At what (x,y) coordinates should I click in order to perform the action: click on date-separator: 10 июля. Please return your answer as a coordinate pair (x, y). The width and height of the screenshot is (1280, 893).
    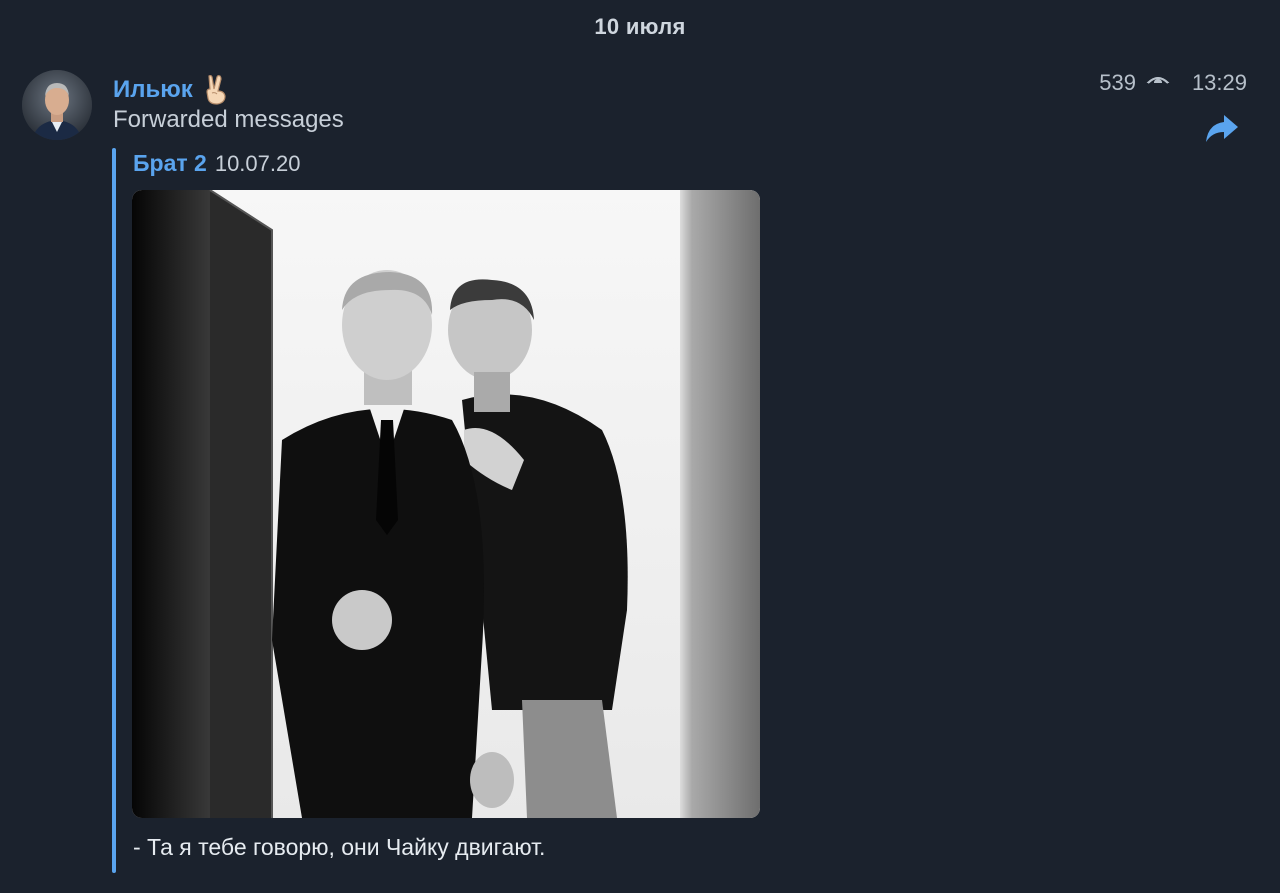
    Looking at the image, I should click on (640, 26).